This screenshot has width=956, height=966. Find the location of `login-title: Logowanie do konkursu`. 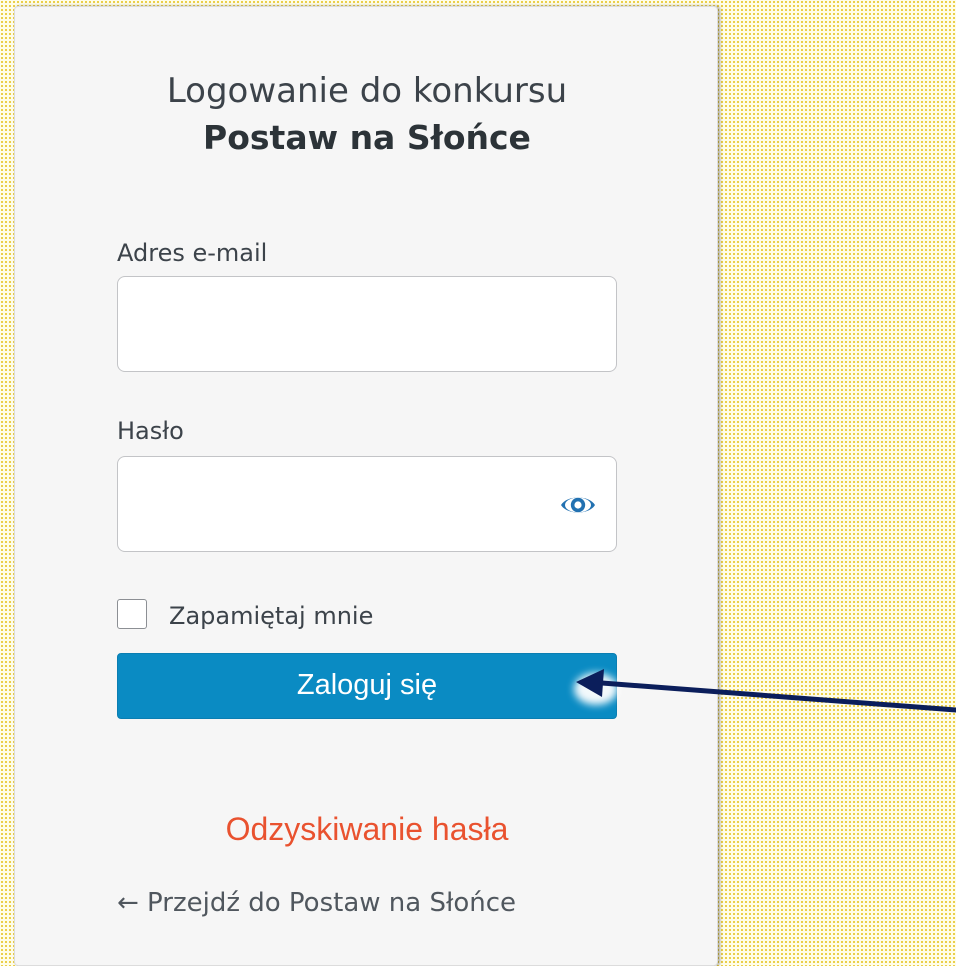

login-title: Logowanie do konkursu is located at coordinates (367, 91).